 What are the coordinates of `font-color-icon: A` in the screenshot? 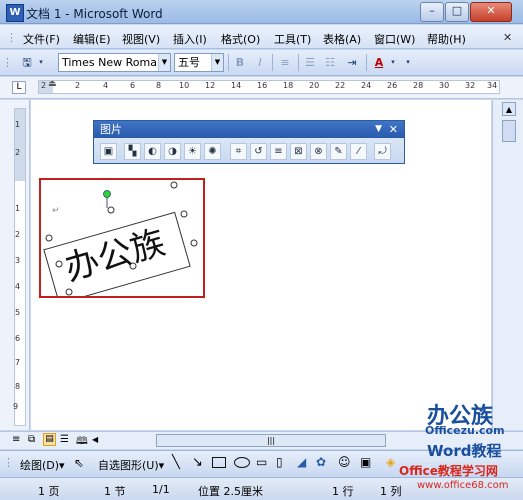 It's located at (379, 62).